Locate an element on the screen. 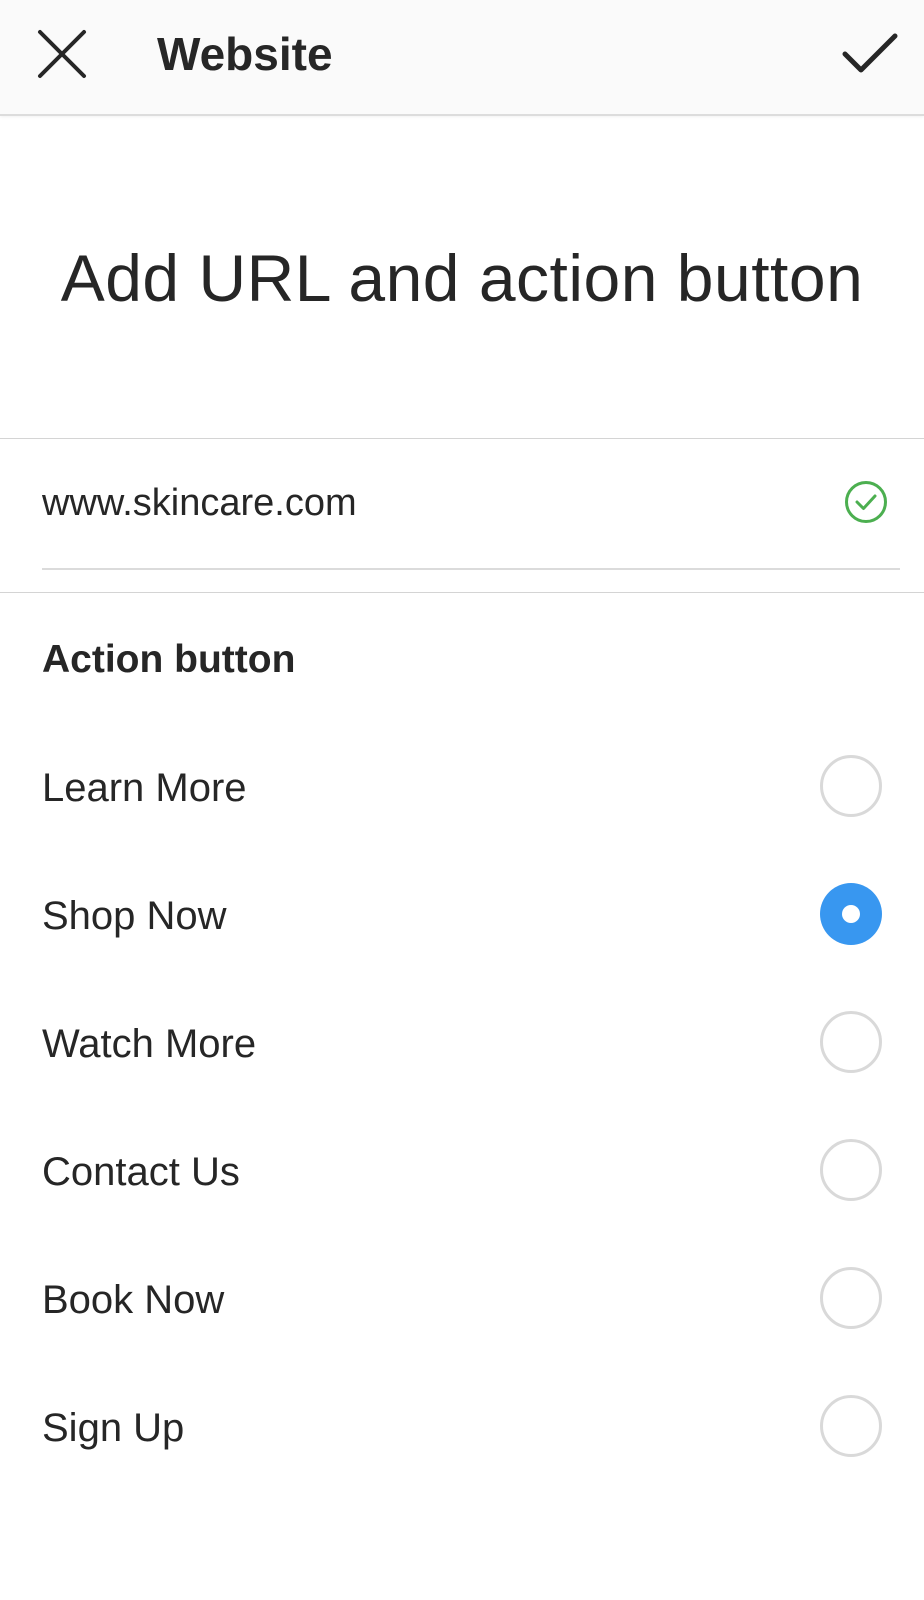  close-button is located at coordinates (62, 54).